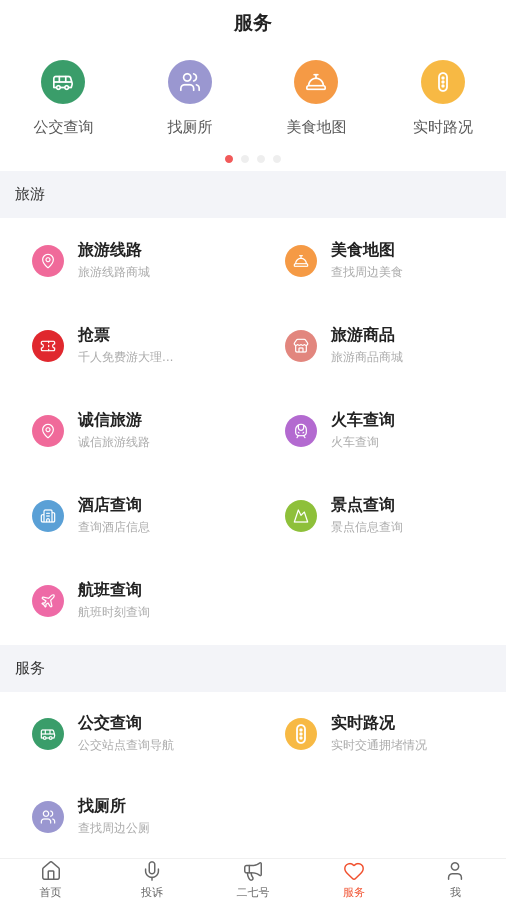 The width and height of the screenshot is (506, 900). What do you see at coordinates (63, 98) in the screenshot?
I see `quick-link: 公交查询` at bounding box center [63, 98].